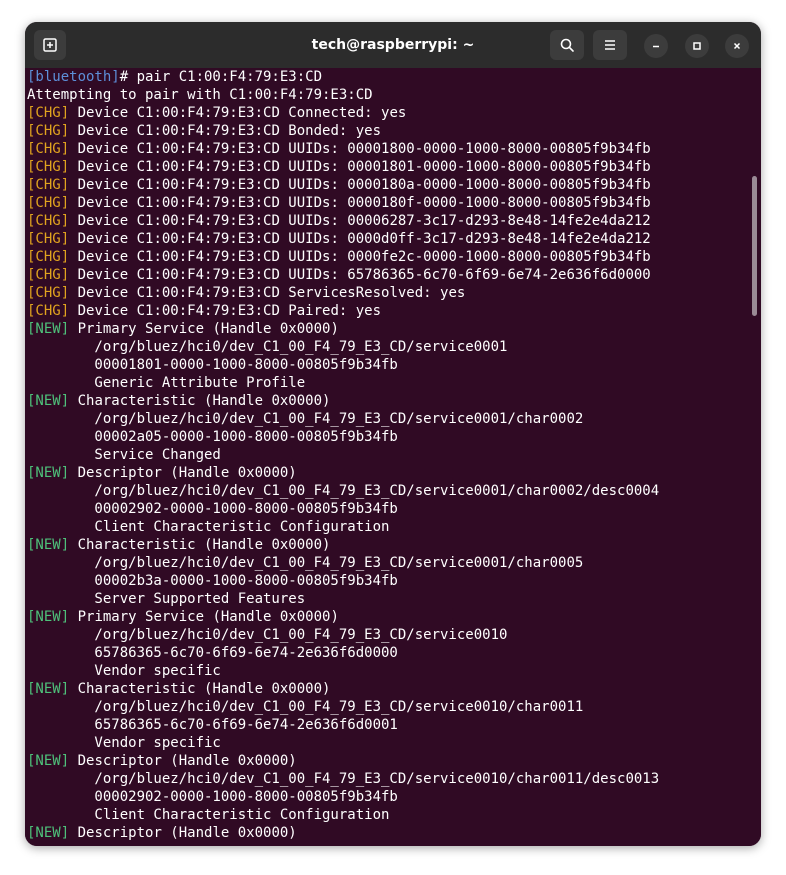  I want to click on minimize-button, so click(656, 46).